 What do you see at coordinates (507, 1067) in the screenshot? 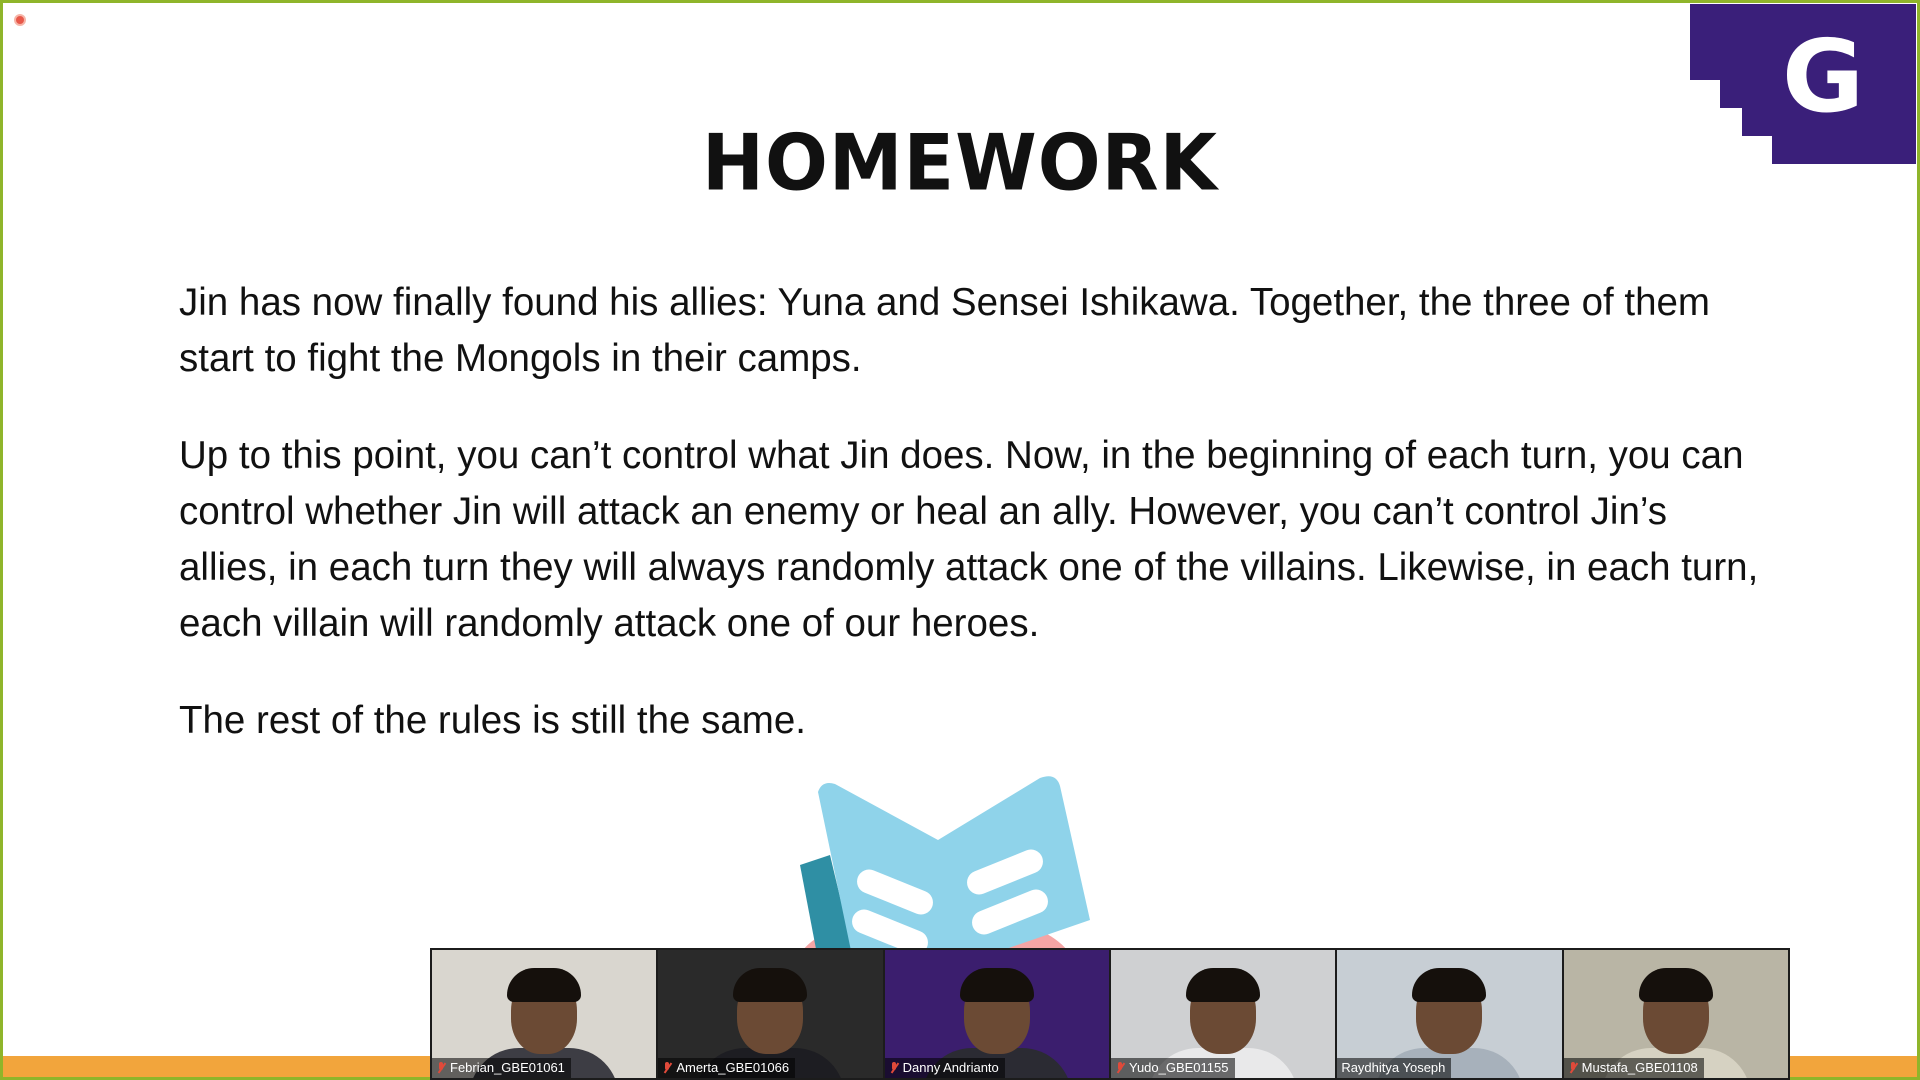
I see `participant-name: Febrian_GBE01061` at bounding box center [507, 1067].